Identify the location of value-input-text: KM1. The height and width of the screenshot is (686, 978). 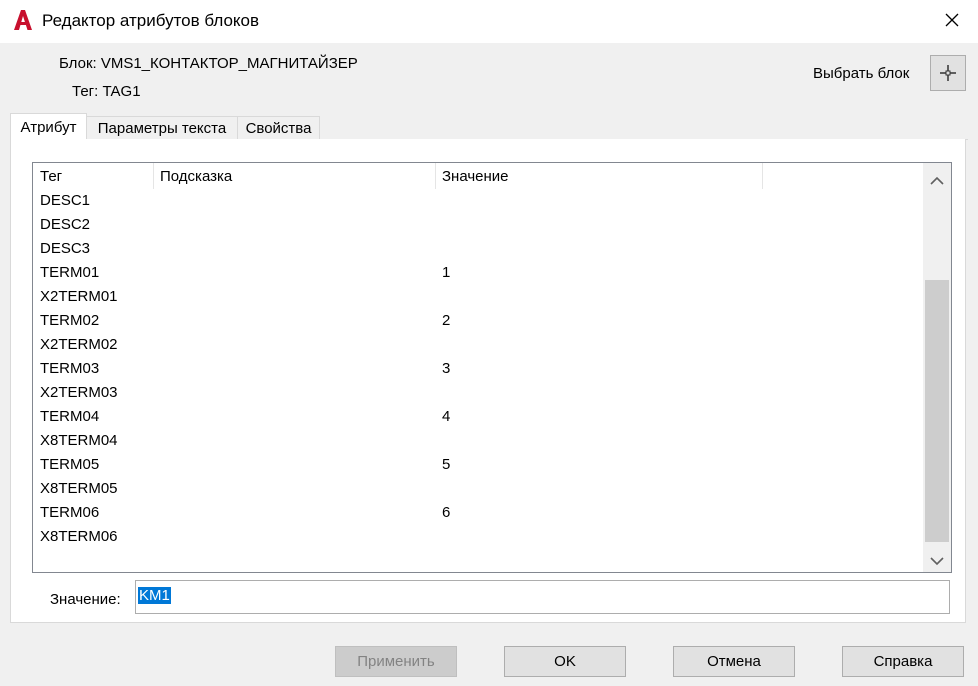
(154, 595).